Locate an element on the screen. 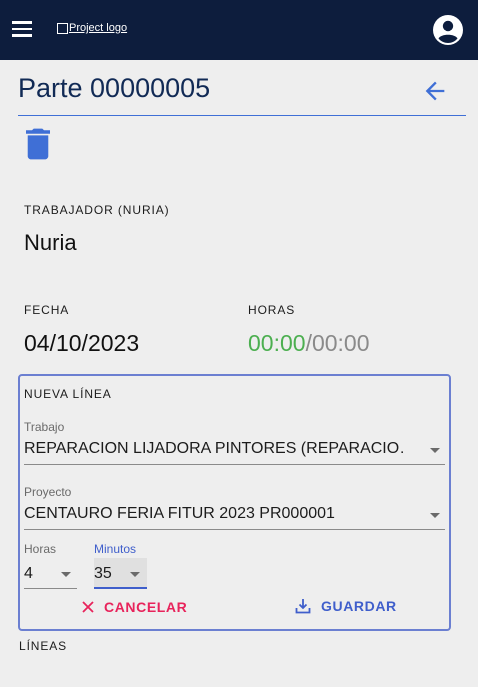 The image size is (478, 687). worker-value: Nuria is located at coordinates (50, 242).